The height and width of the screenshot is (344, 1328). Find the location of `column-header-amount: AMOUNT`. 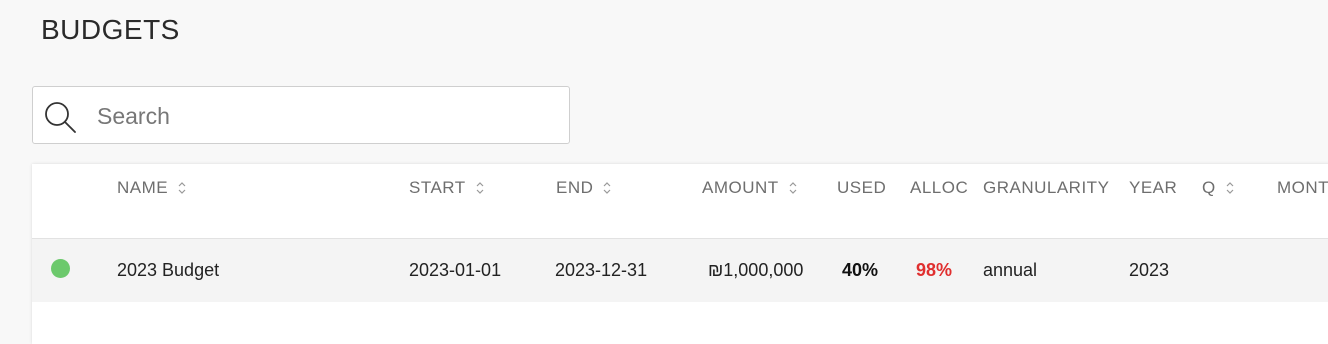

column-header-amount: AMOUNT is located at coordinates (749, 188).